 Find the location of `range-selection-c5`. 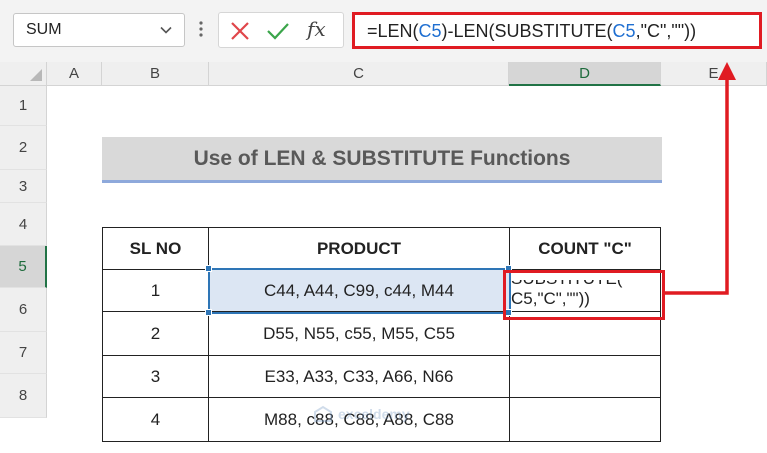

range-selection-c5 is located at coordinates (359, 291).